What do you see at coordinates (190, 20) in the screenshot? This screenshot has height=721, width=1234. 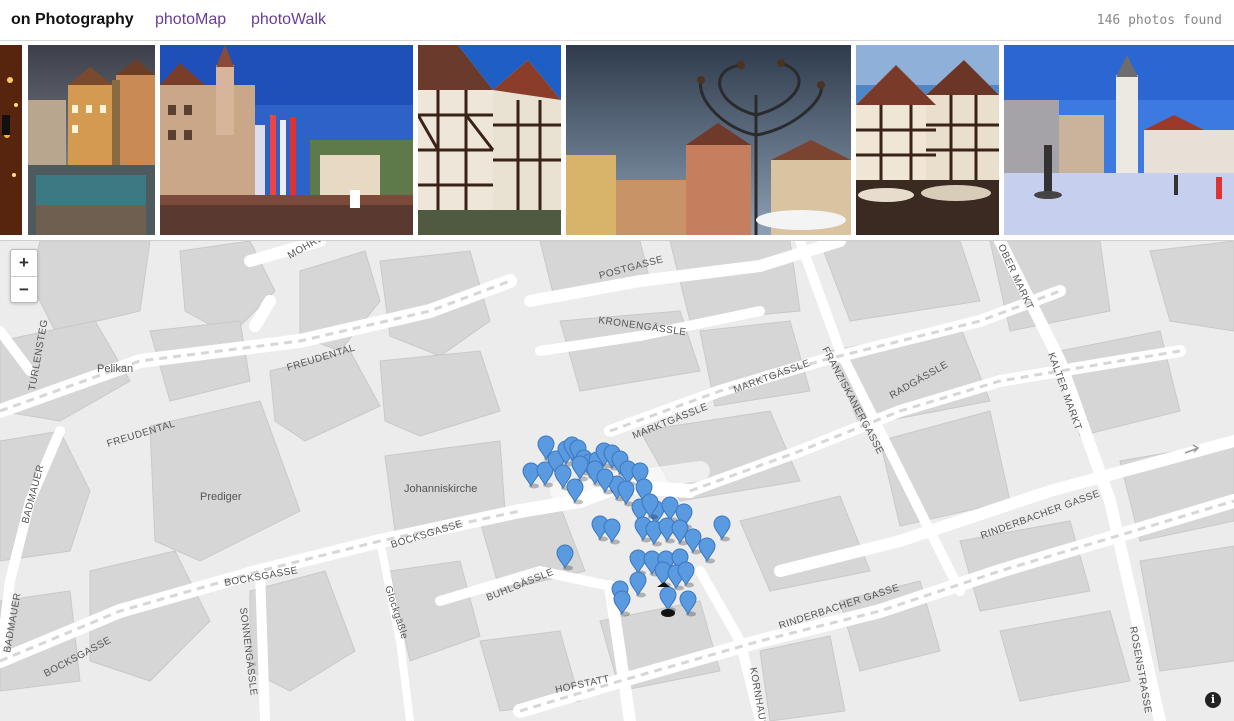 I see `nav-photomap-link: photoMap` at bounding box center [190, 20].